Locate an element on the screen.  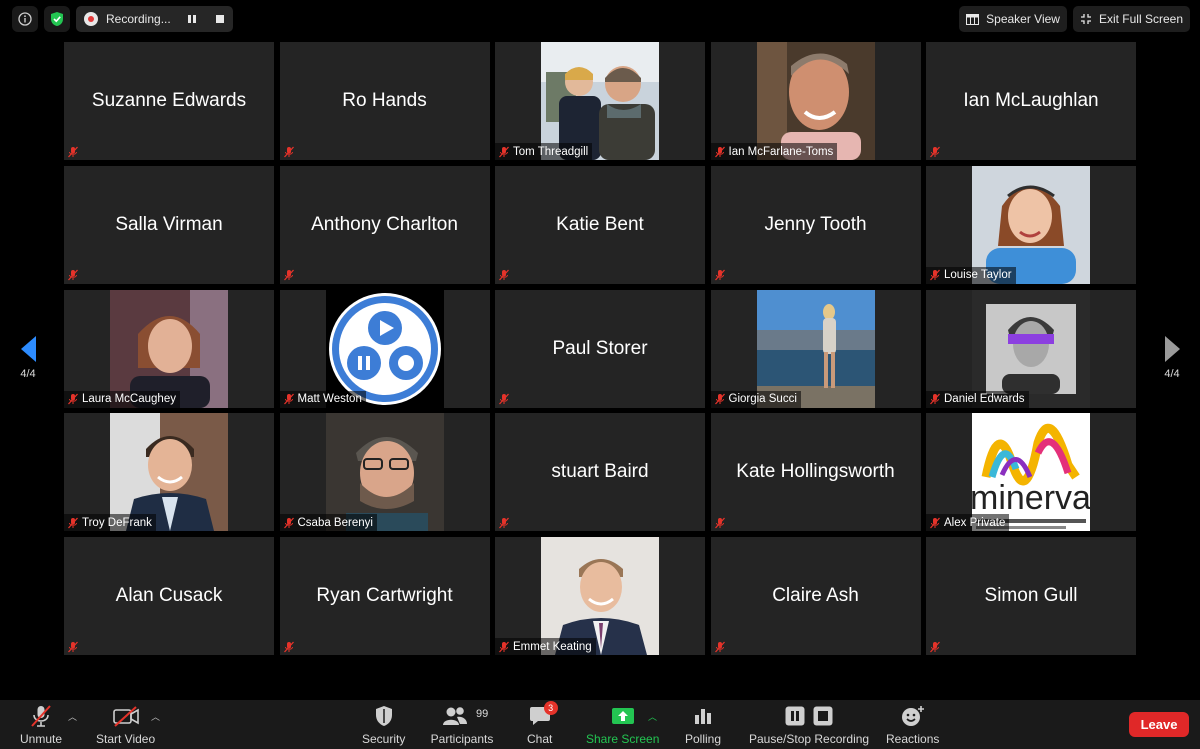
participant-name: Tom Threadgill is located at coordinates (551, 151).